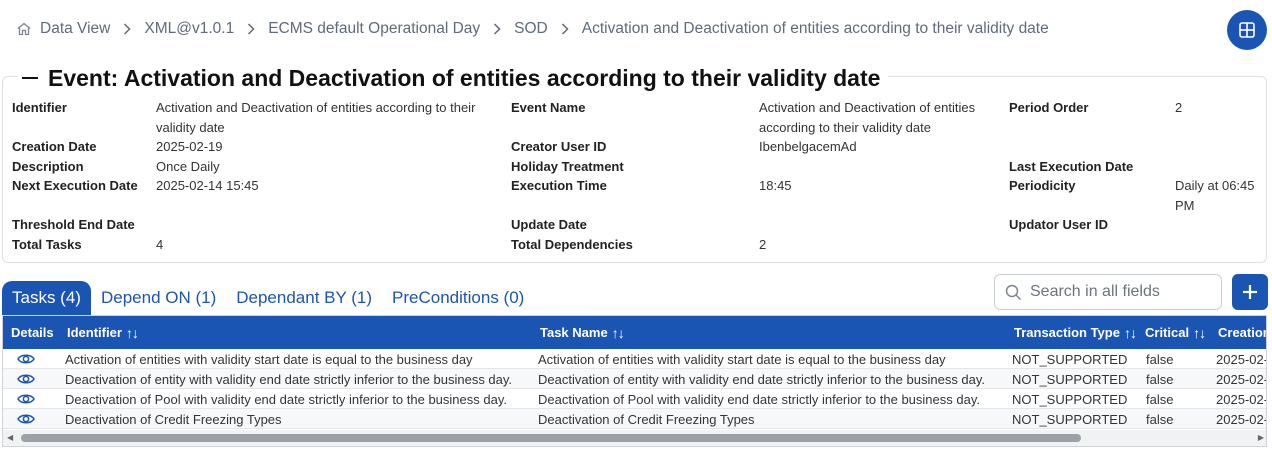  What do you see at coordinates (32, 332) in the screenshot?
I see `column-header-details: Details` at bounding box center [32, 332].